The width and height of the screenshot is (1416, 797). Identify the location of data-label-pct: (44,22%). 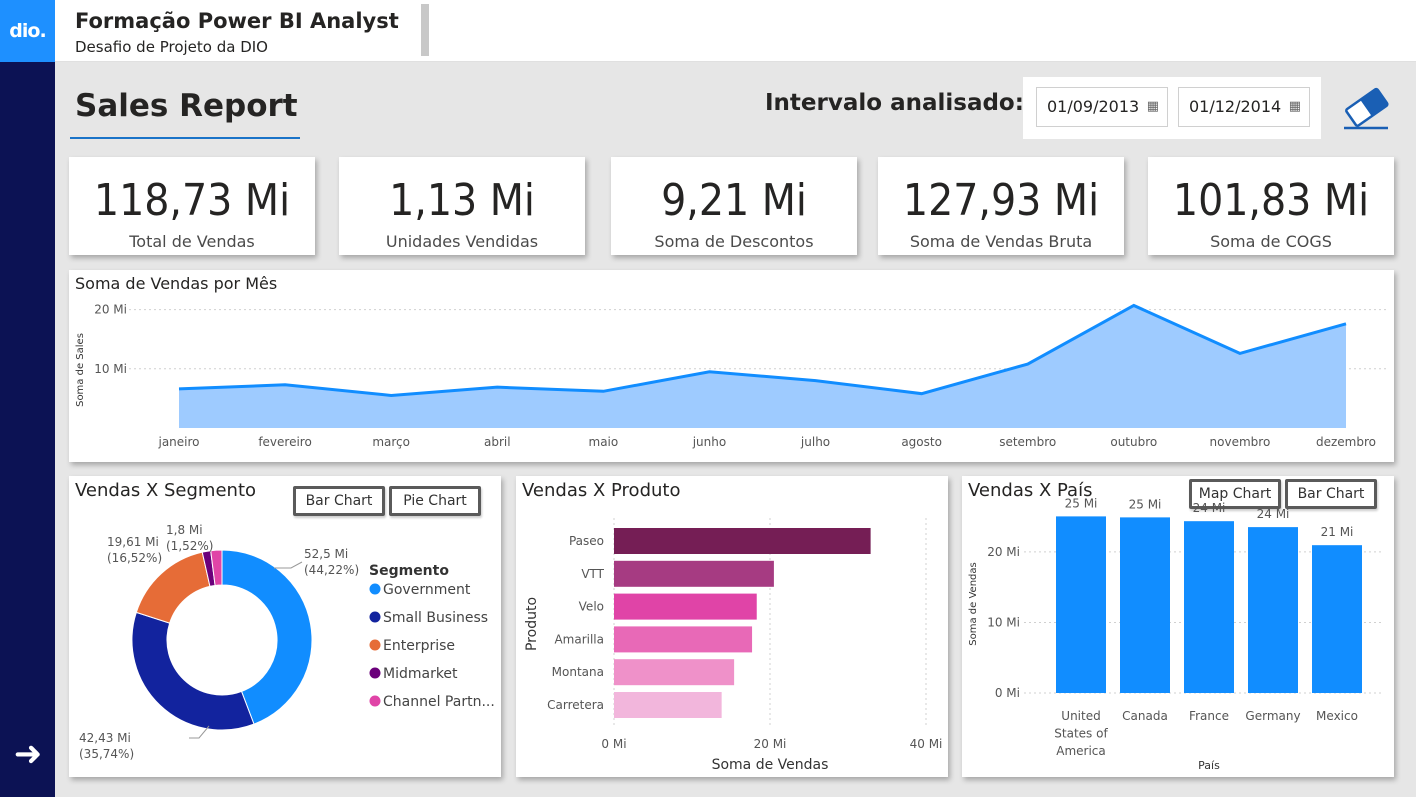
(331, 570).